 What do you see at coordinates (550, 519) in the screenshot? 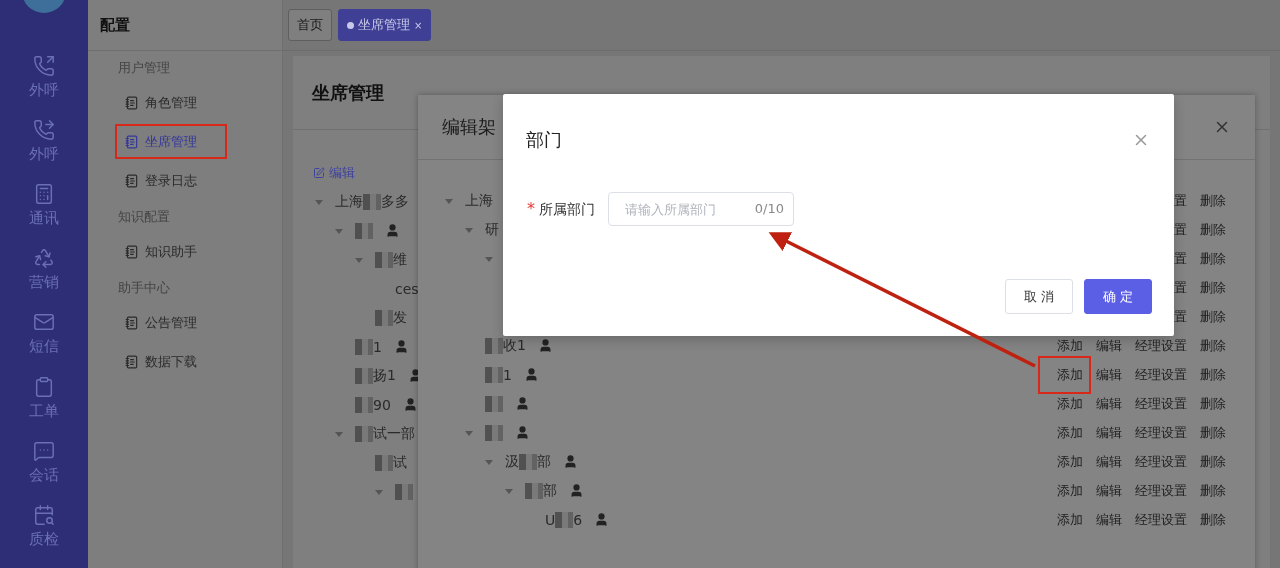
I see `node-label: U` at bounding box center [550, 519].